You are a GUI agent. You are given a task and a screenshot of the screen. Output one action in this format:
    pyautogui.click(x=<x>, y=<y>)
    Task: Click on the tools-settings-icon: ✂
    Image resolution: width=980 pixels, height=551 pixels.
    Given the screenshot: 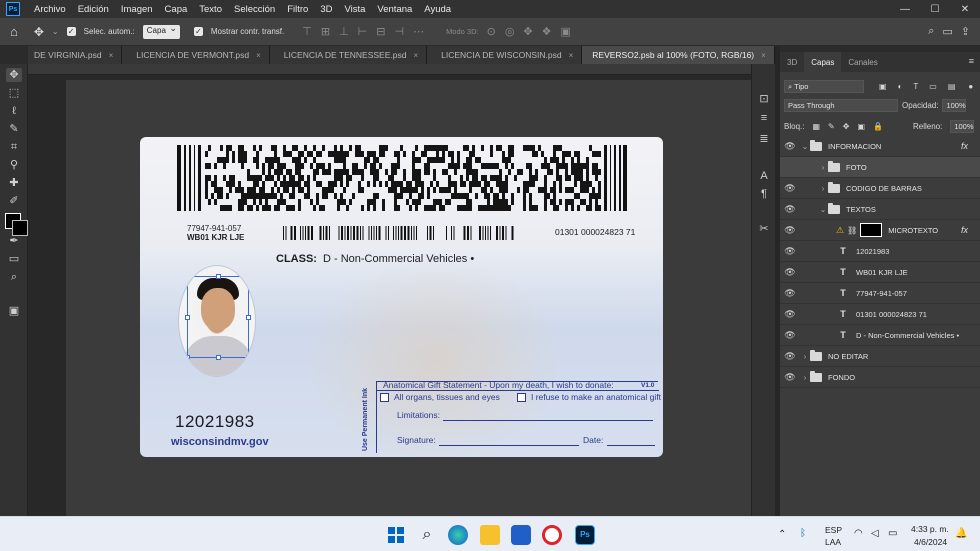 What is the action you would take?
    pyautogui.click(x=764, y=229)
    